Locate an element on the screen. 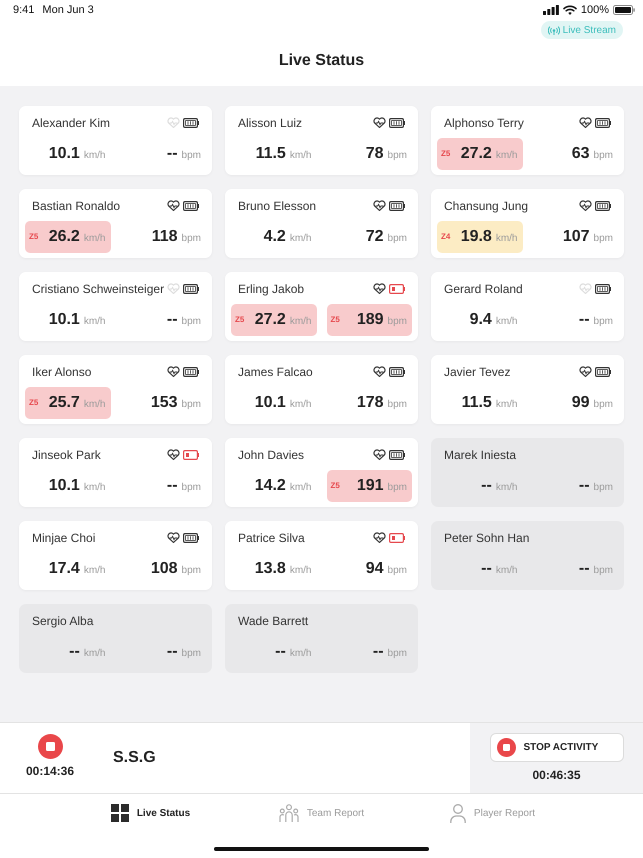 The width and height of the screenshot is (643, 858). heart-rate-value: 178 is located at coordinates (370, 402).